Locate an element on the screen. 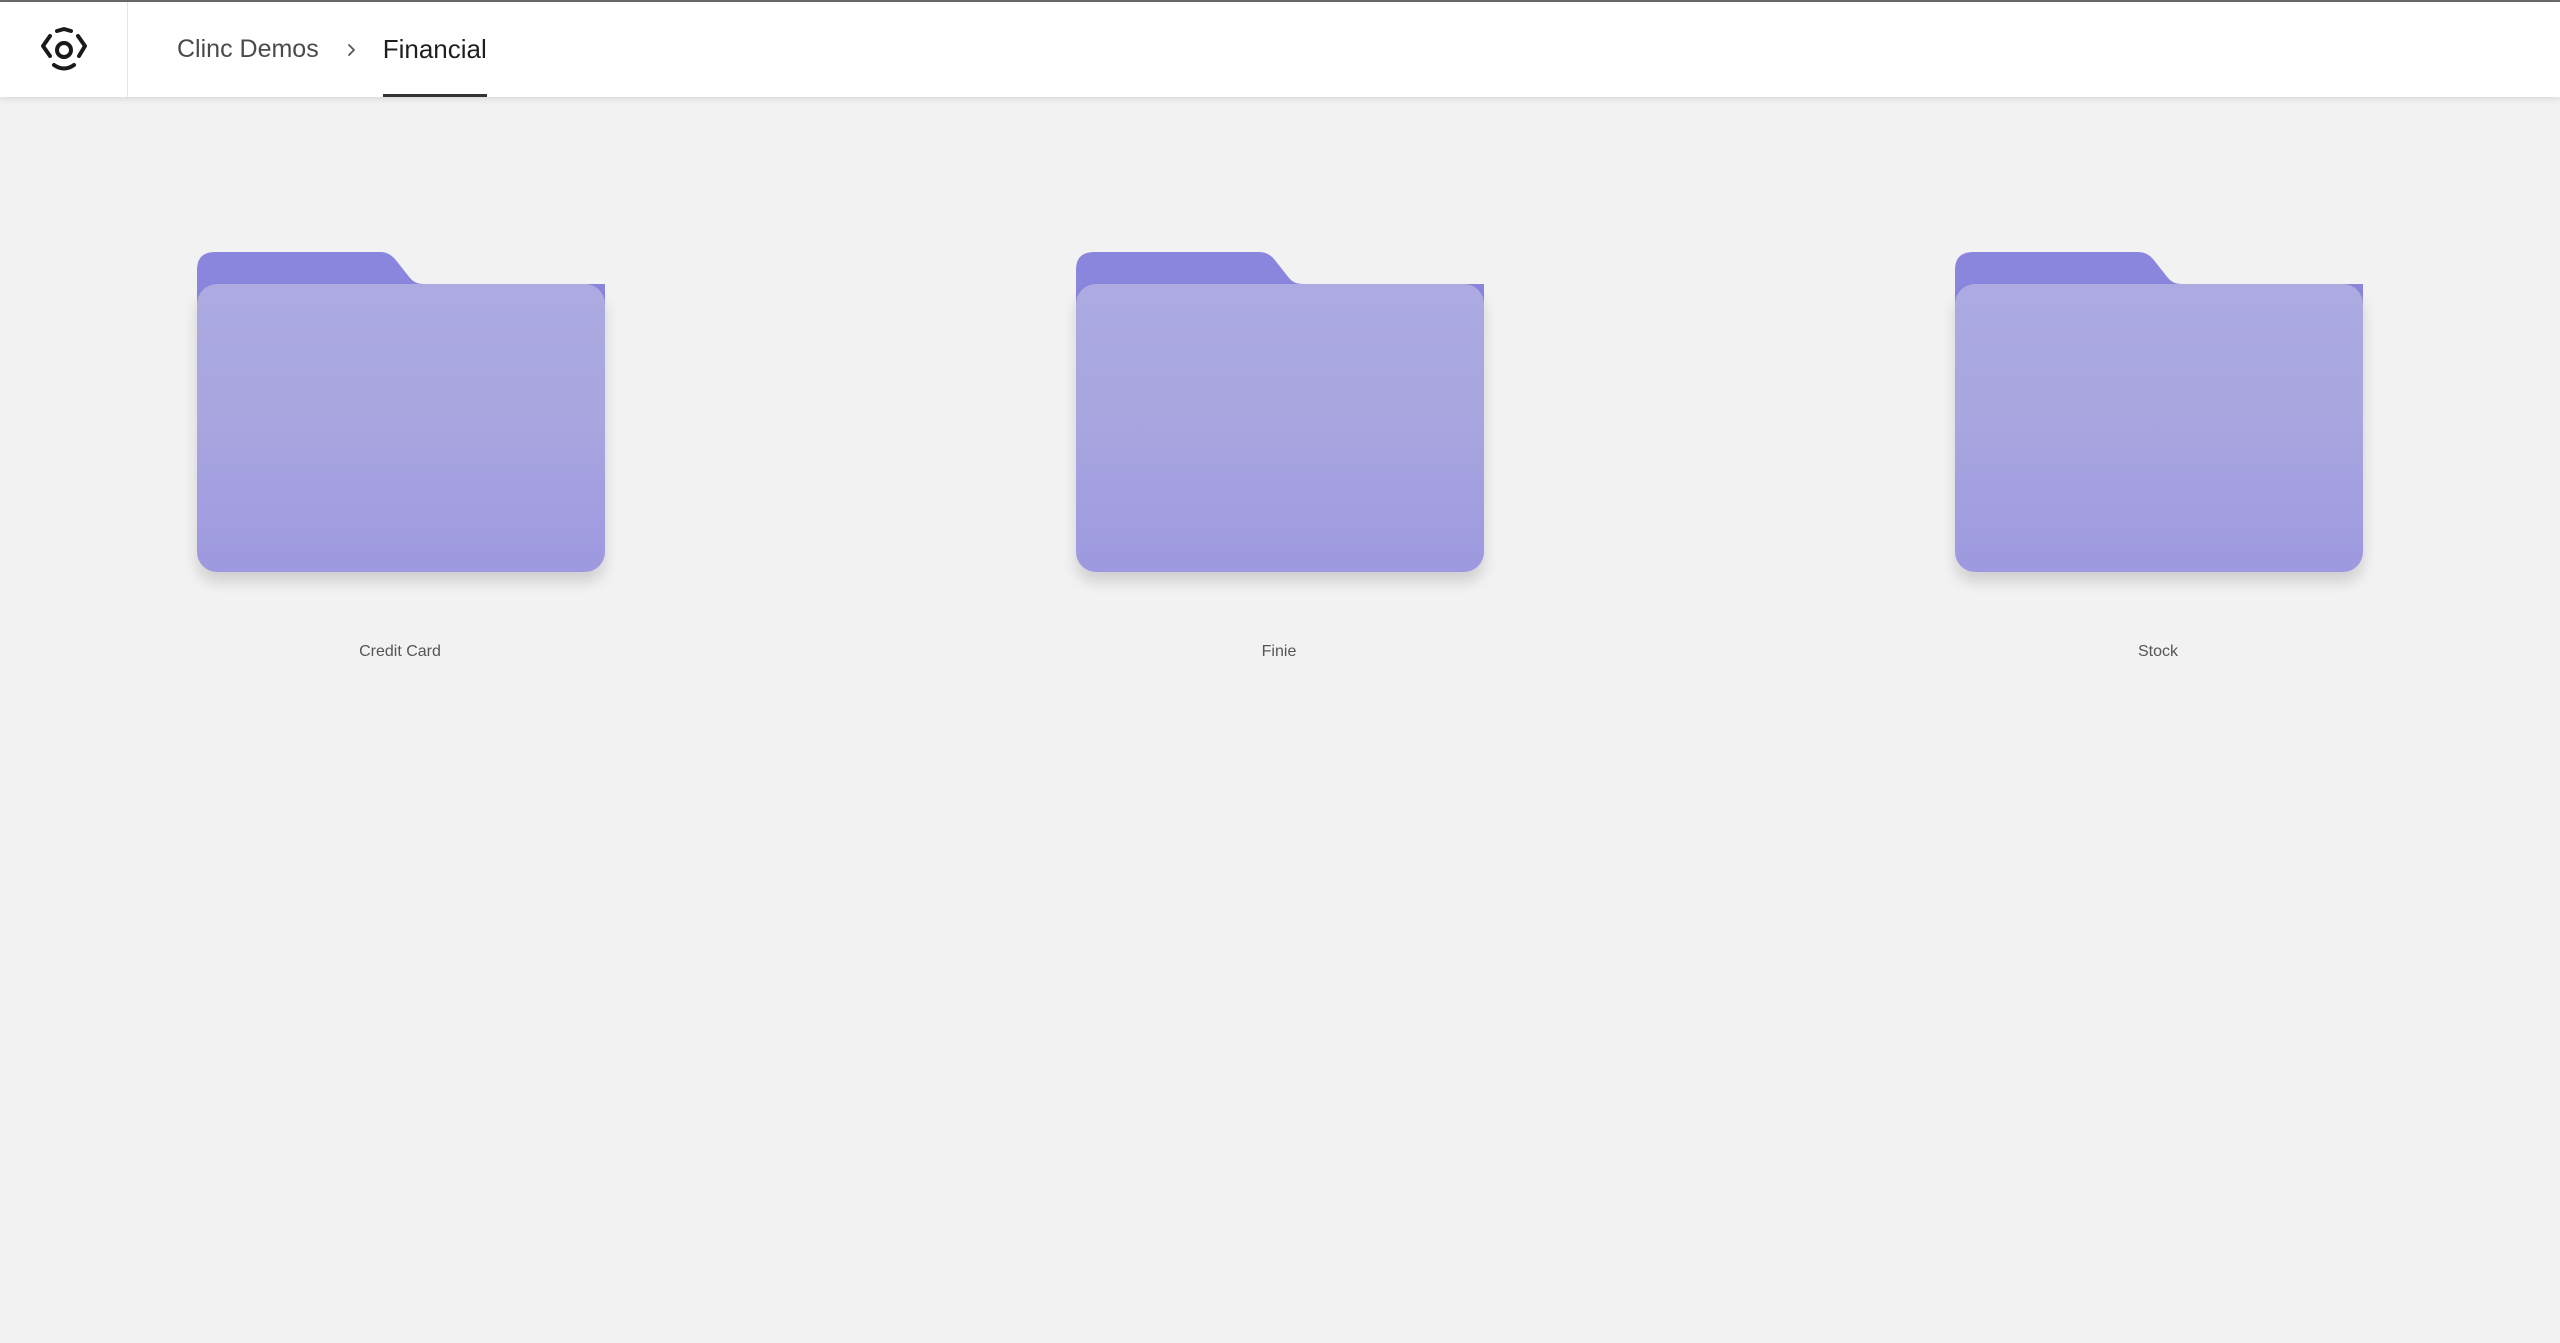 This screenshot has width=2560, height=1343. breadcrumb-current: Financial is located at coordinates (434, 49).